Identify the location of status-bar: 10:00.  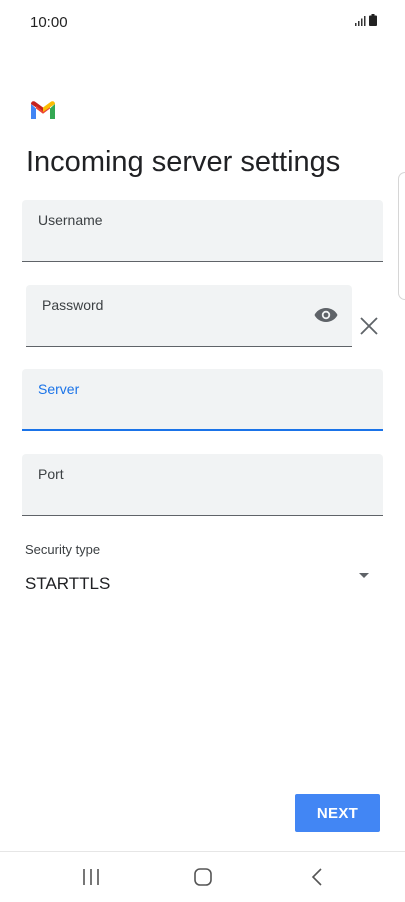
(202, 24).